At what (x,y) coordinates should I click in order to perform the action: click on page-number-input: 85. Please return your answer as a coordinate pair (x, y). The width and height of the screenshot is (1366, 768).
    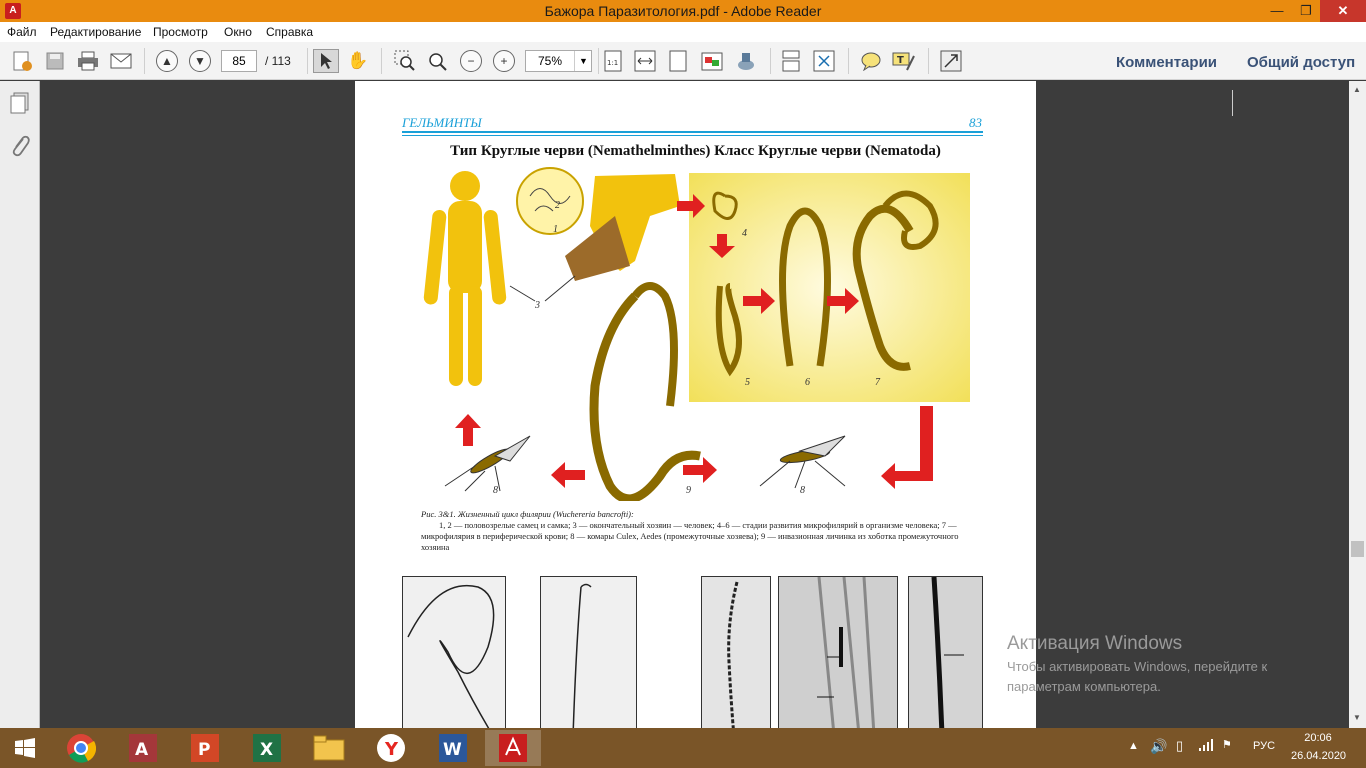
    Looking at the image, I should click on (239, 61).